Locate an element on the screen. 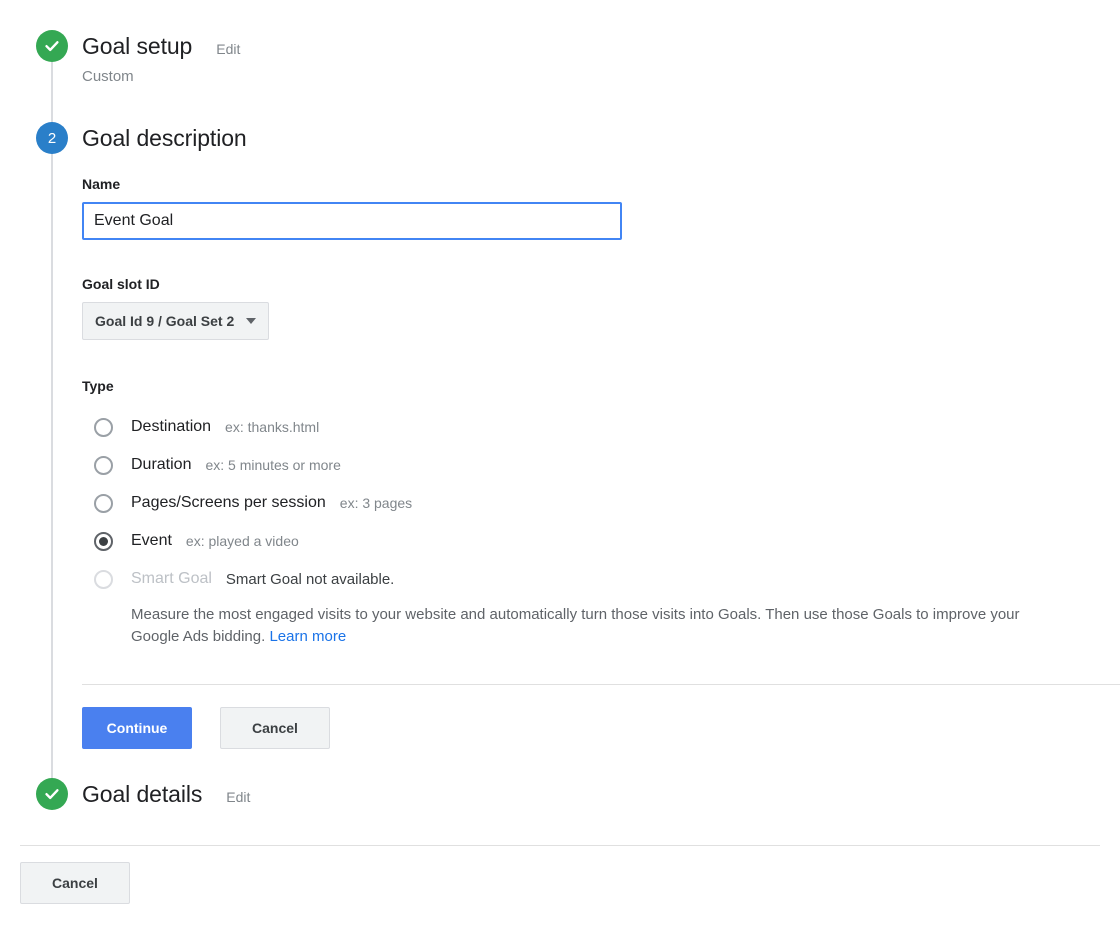 Image resolution: width=1120 pixels, height=930 pixels. type-option-label: Pages/Screens per session is located at coordinates (228, 502).